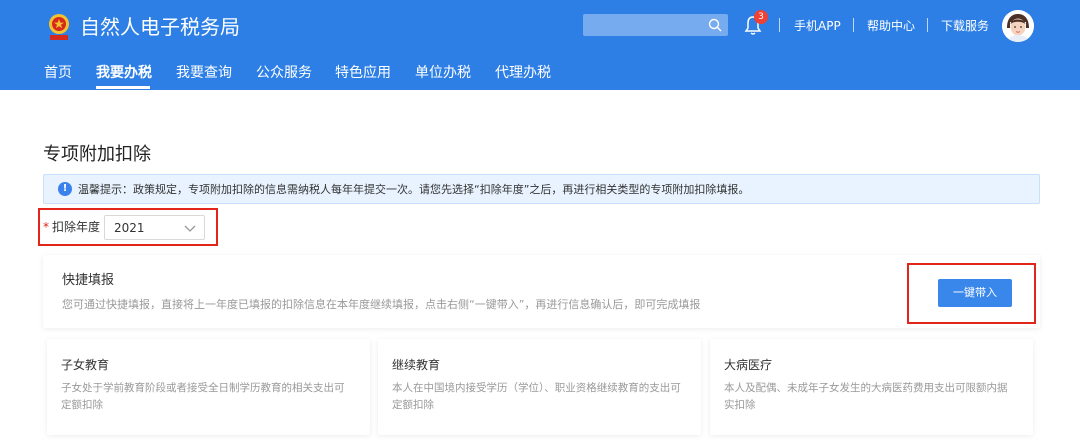 Image resolution: width=1080 pixels, height=446 pixels. What do you see at coordinates (46, 227) in the screenshot?
I see `required-mark: *` at bounding box center [46, 227].